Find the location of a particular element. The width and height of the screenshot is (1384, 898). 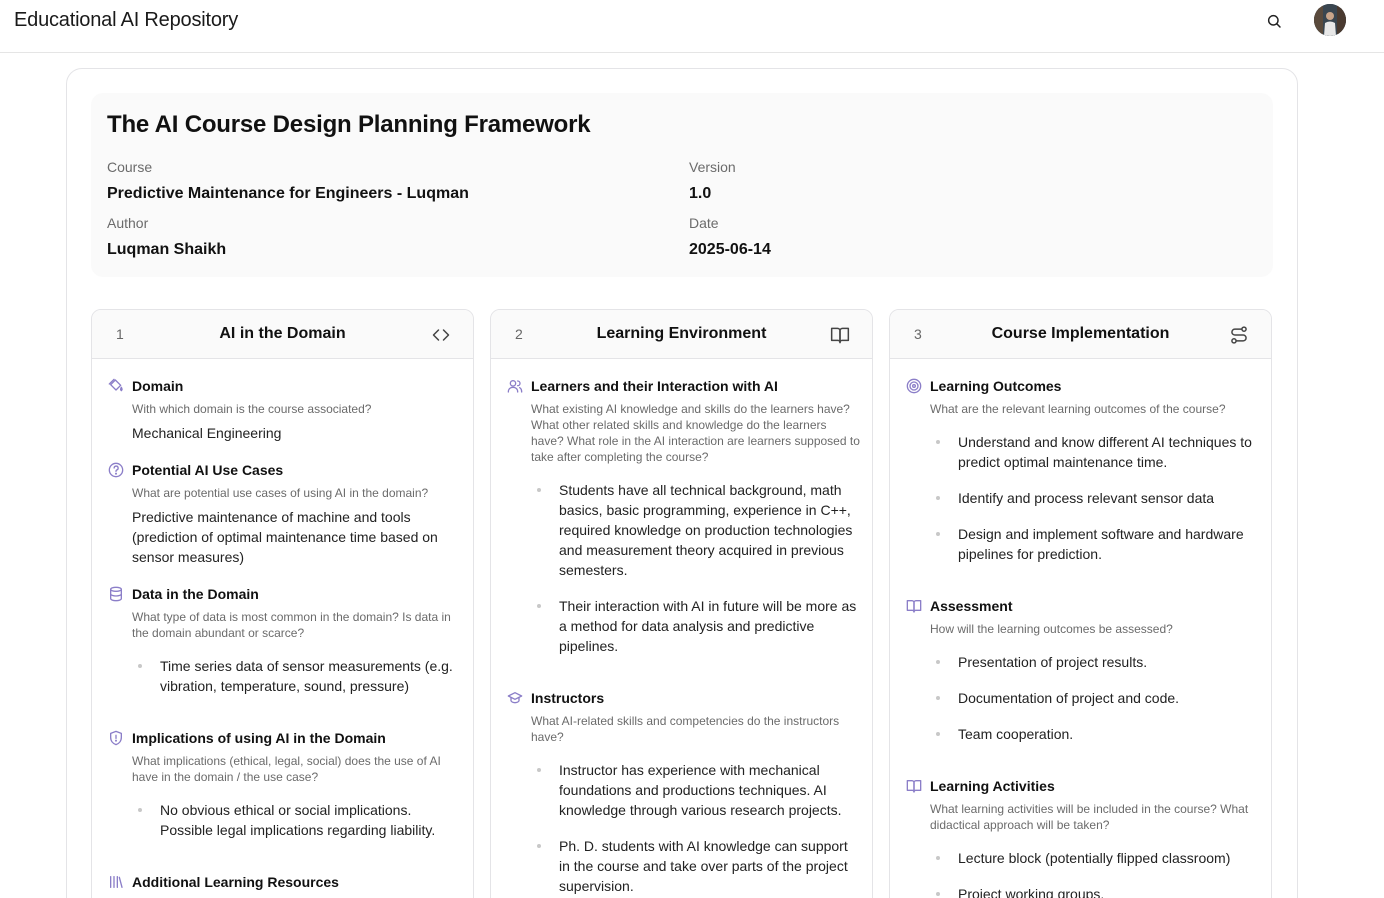

app-title: Educational AI Repository is located at coordinates (126, 20).